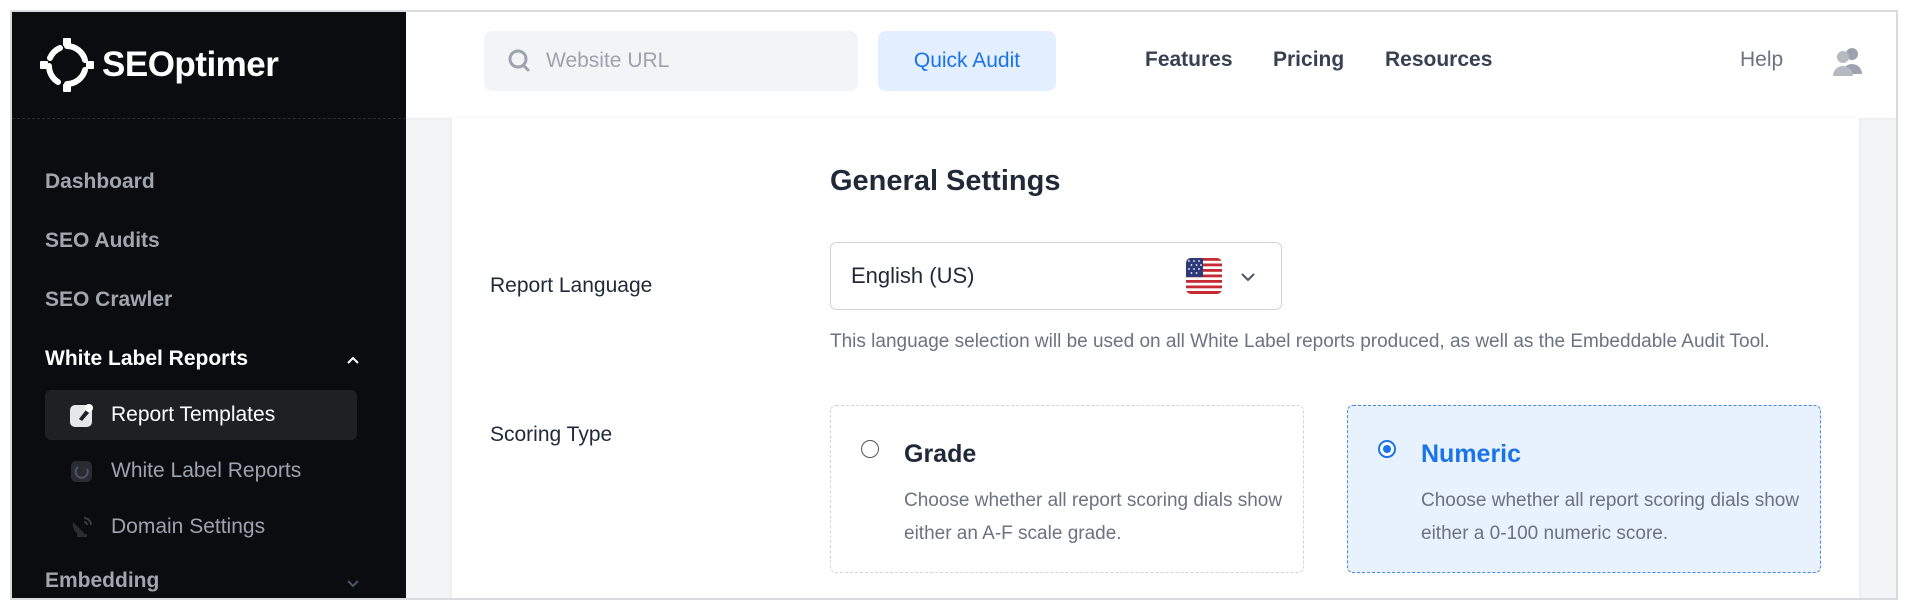 This screenshot has height=610, width=1910. What do you see at coordinates (870, 449) in the screenshot?
I see `grade-radio` at bounding box center [870, 449].